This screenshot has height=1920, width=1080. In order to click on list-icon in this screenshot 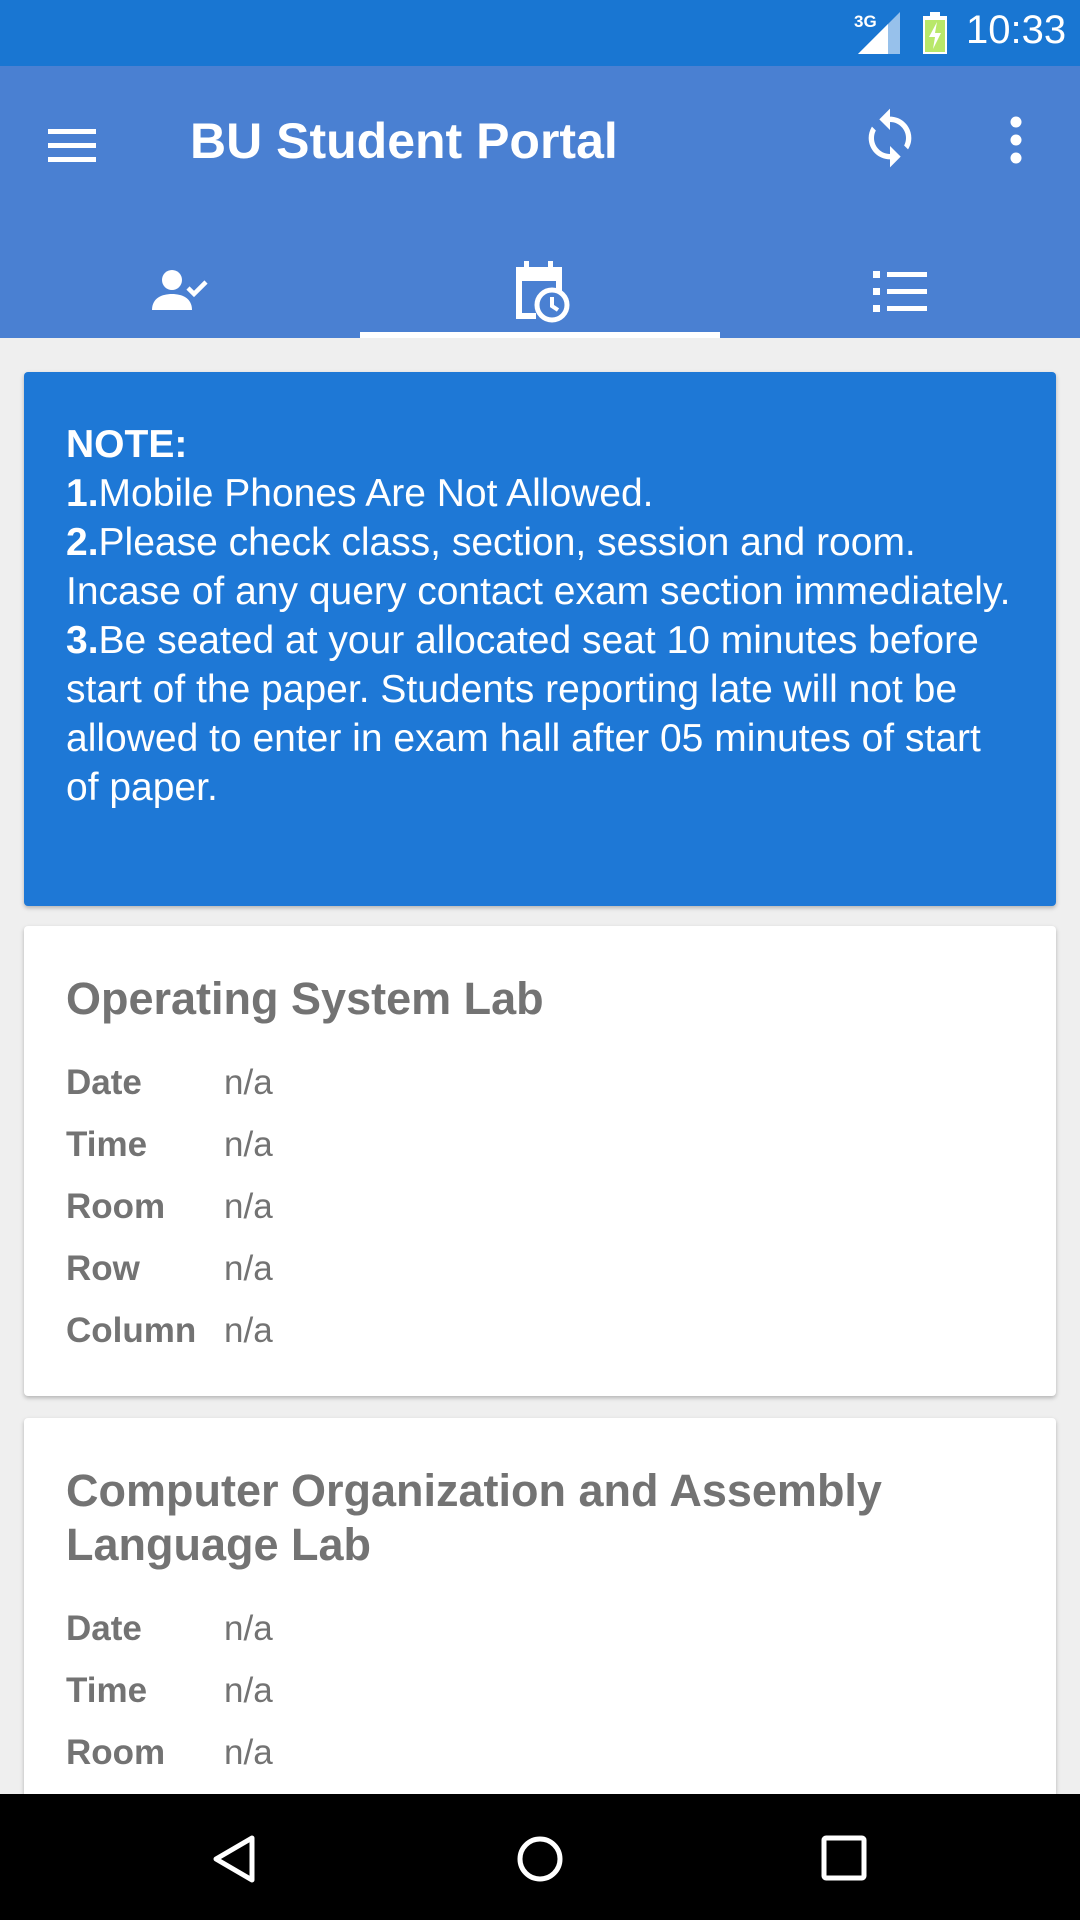, I will do `click(900, 291)`.